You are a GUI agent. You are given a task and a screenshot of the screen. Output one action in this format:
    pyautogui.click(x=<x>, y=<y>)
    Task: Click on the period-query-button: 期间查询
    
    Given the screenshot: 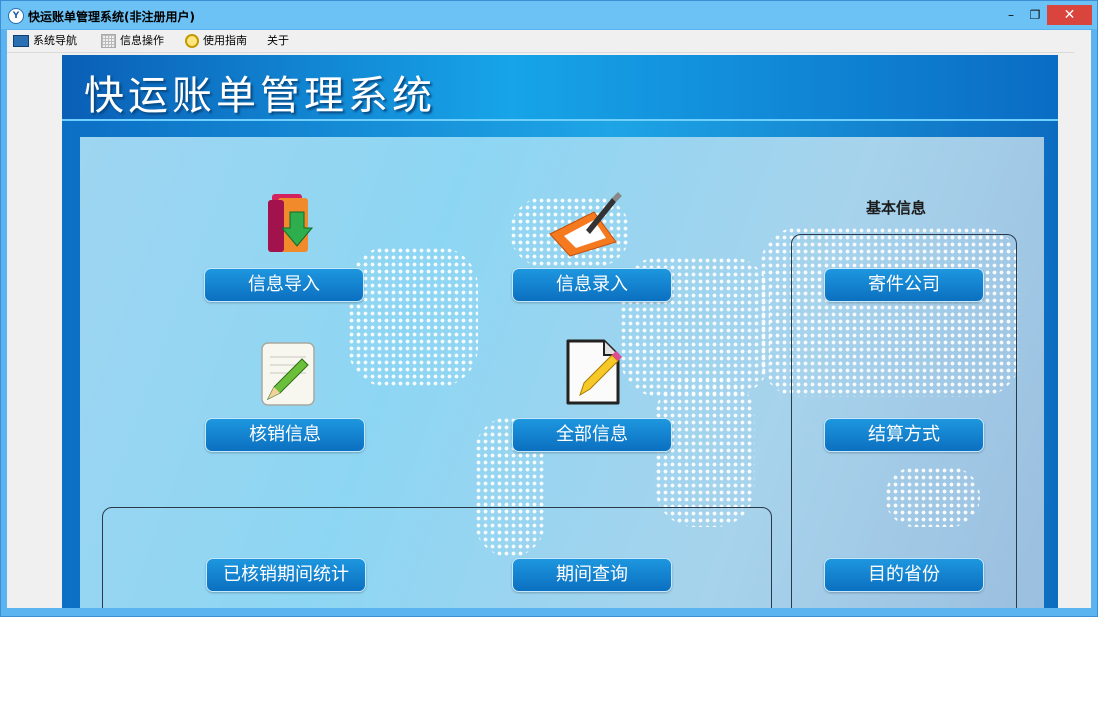 What is the action you would take?
    pyautogui.click(x=592, y=575)
    